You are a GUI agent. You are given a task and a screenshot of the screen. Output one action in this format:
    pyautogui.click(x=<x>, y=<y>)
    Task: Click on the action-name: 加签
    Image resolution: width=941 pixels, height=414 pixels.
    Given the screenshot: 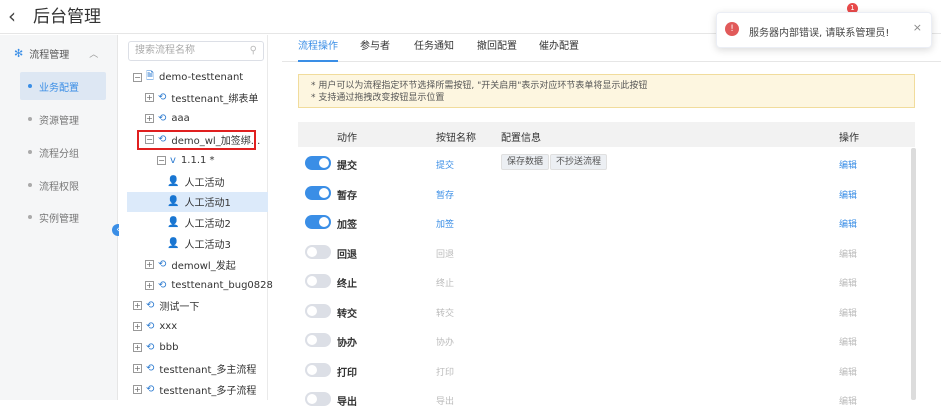 What is the action you would take?
    pyautogui.click(x=347, y=225)
    